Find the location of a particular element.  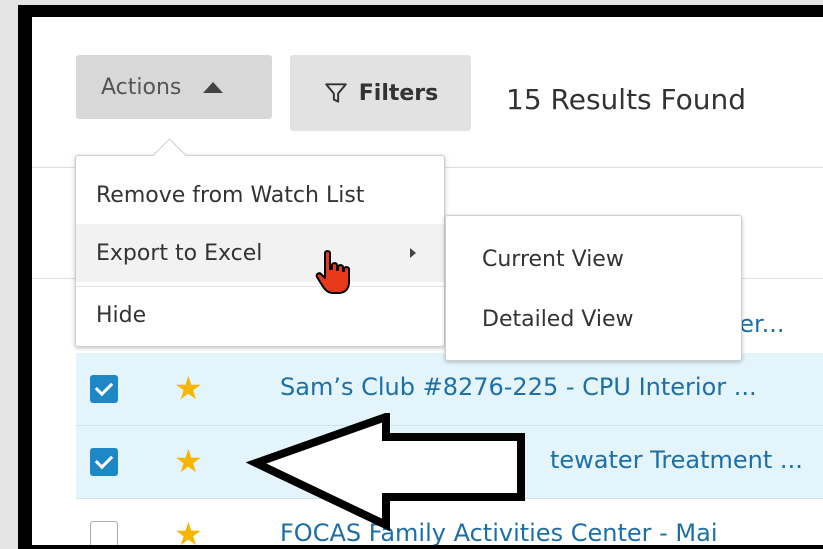

funnel-icon is located at coordinates (336, 93).